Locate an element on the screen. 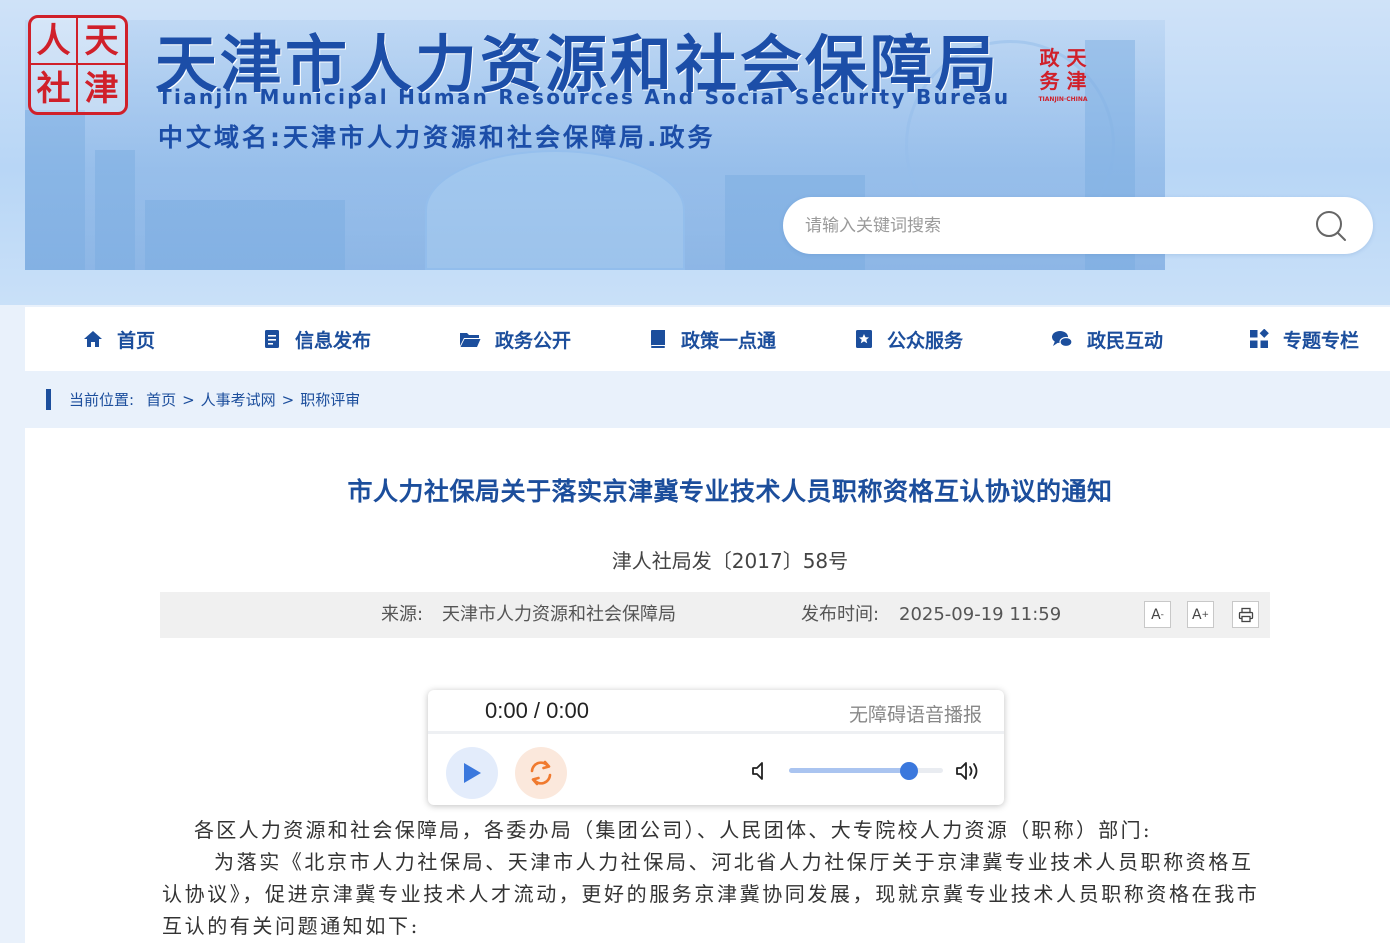 The width and height of the screenshot is (1390, 943). nav-item-interaction: 政民互动 is located at coordinates (1107, 339).